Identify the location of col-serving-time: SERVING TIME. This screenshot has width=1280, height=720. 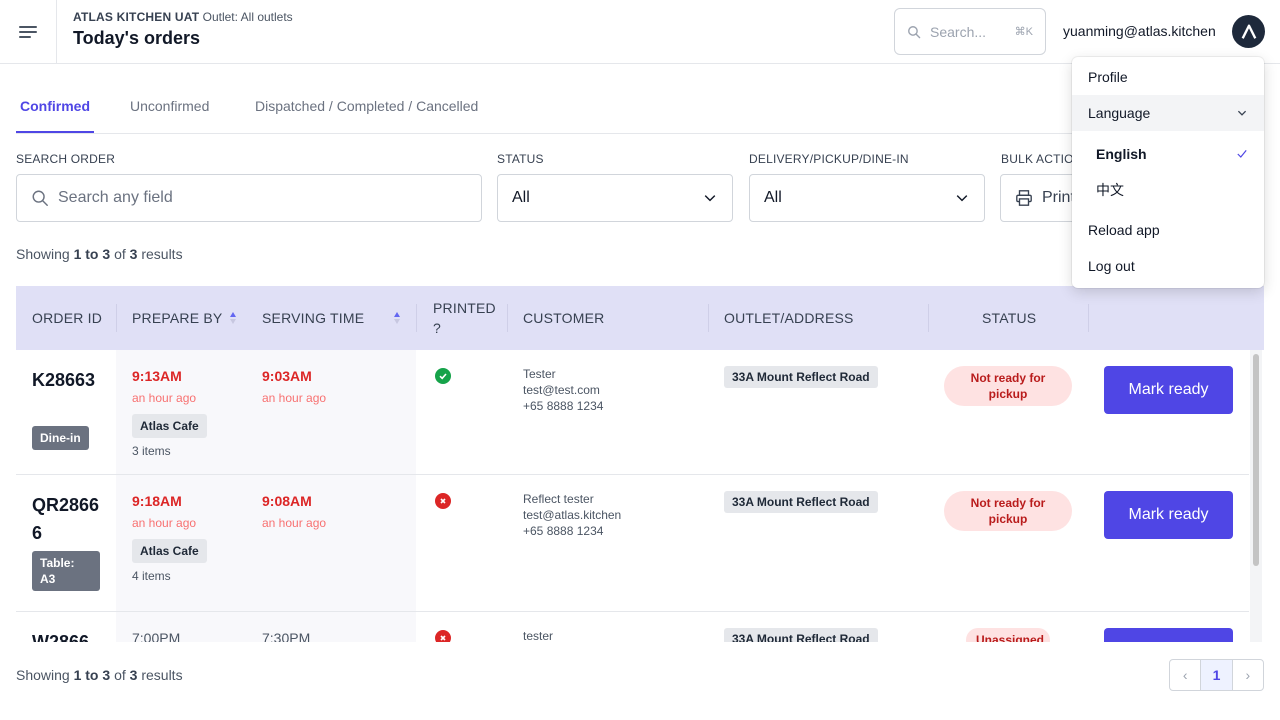
(331, 318).